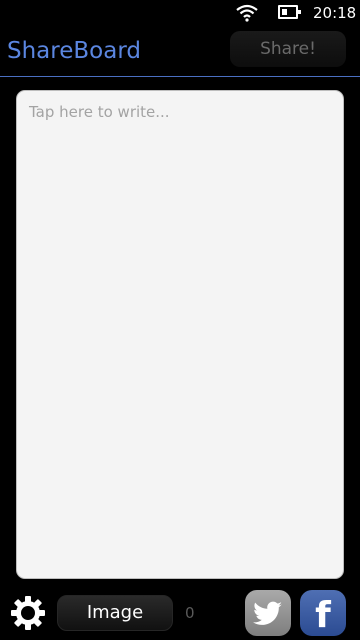 Image resolution: width=360 pixels, height=640 pixels. I want to click on facebook-button: f, so click(323, 613).